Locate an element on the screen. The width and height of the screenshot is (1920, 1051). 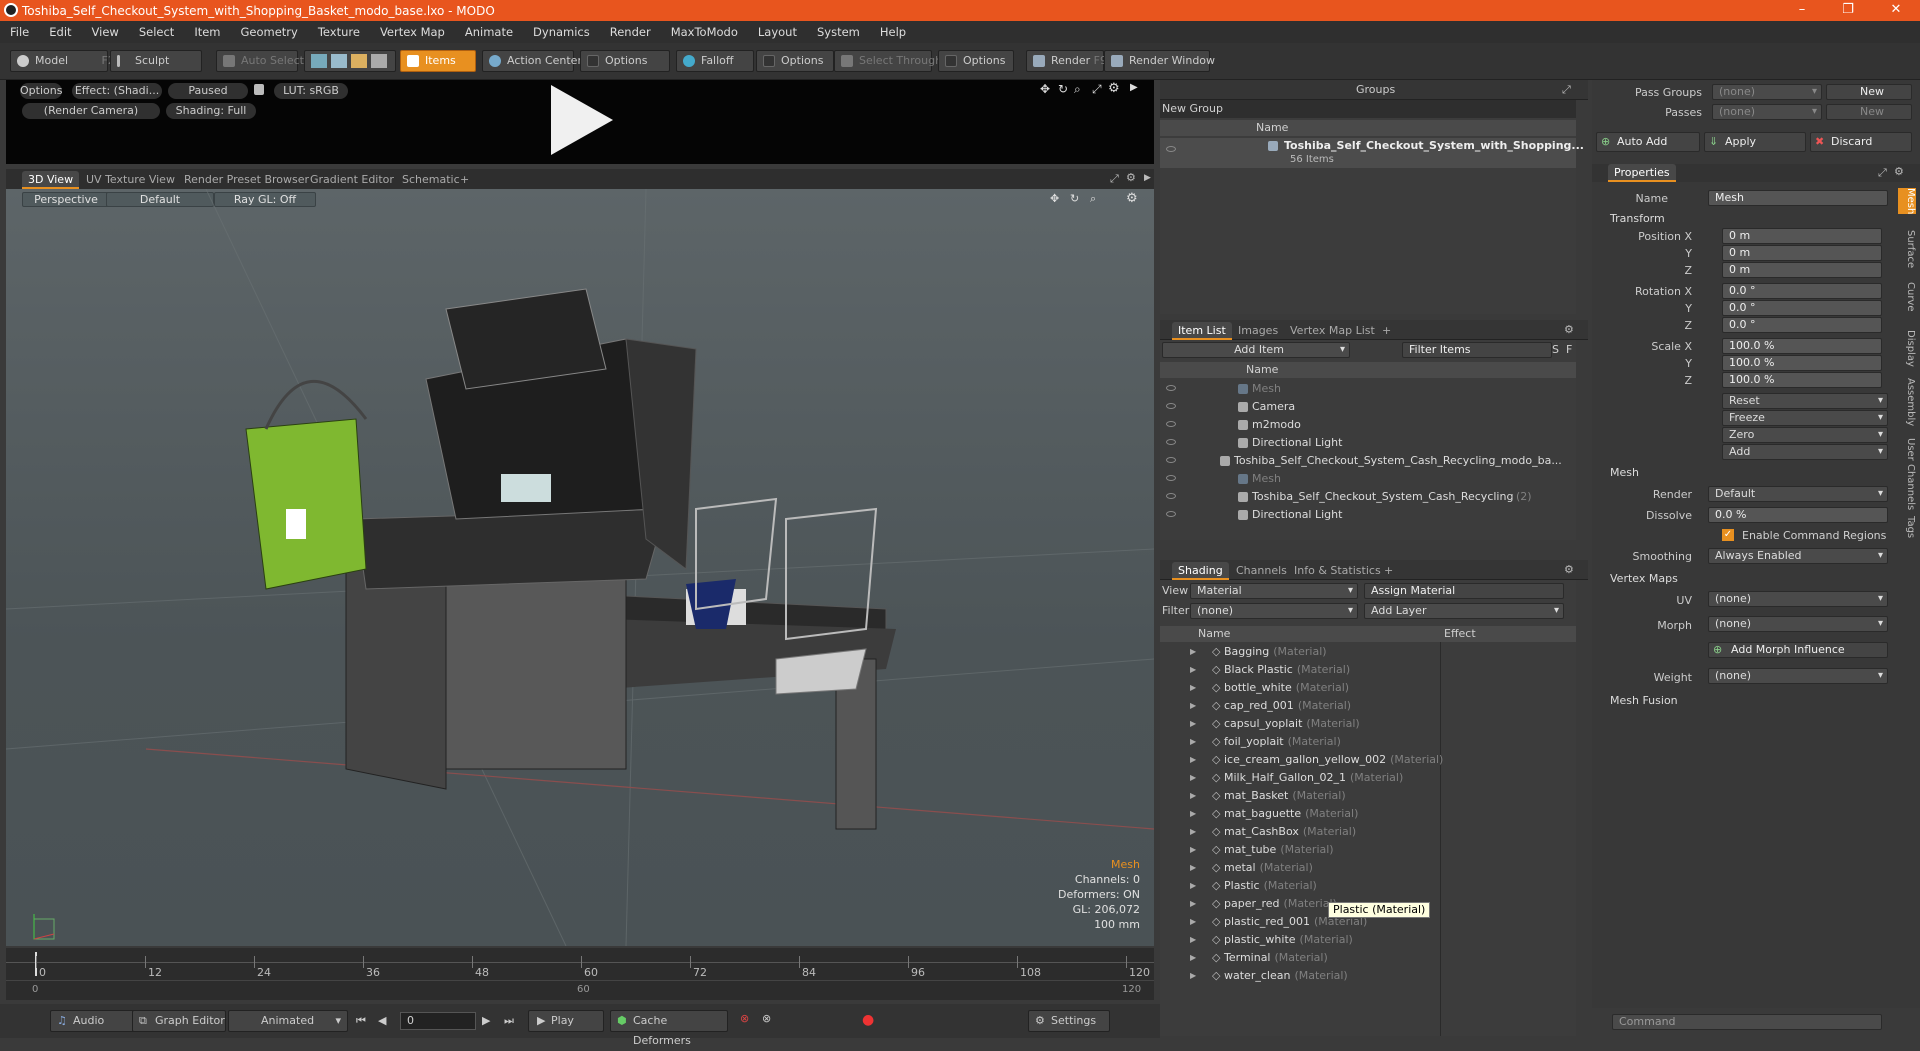
side-tab-tags: Tags is located at coordinates (1907, 527).